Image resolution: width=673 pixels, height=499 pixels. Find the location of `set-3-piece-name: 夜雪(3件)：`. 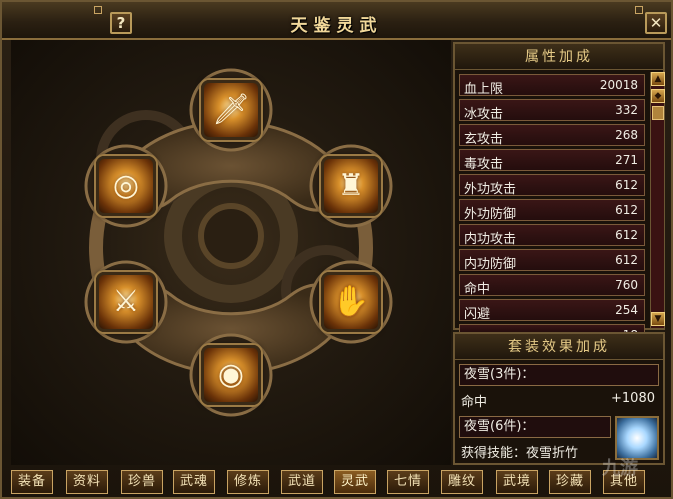

set-3-piece-name: 夜雪(3件)： is located at coordinates (559, 375).